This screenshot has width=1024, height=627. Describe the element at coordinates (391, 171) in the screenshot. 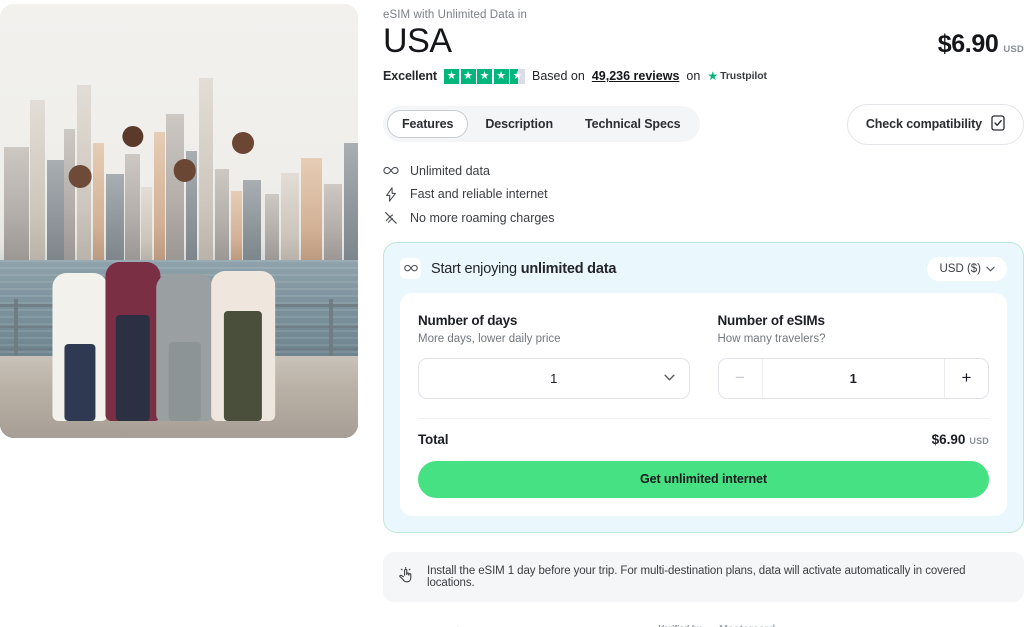

I see `infinity-icon` at that location.